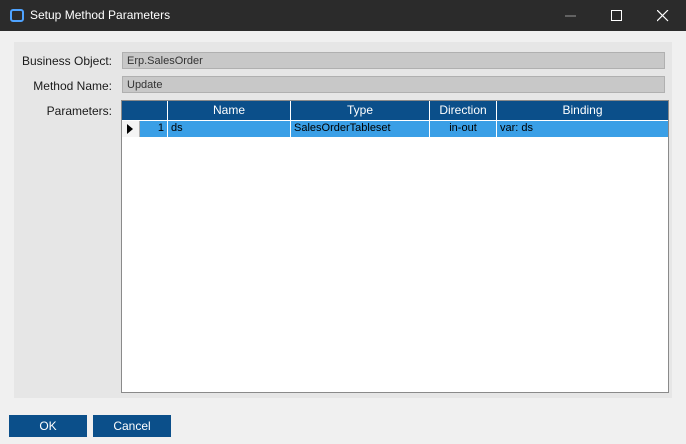  I want to click on method-name-field: Update, so click(393, 84).